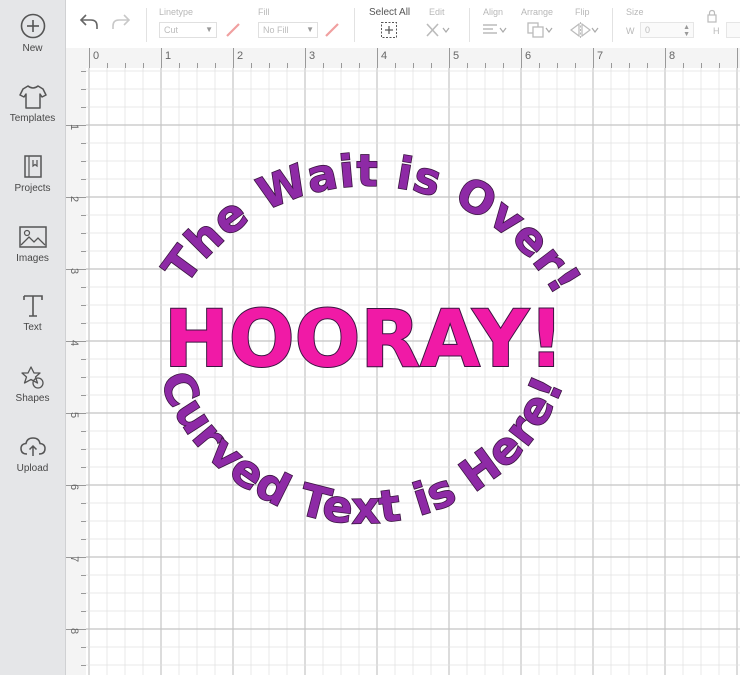 This screenshot has width=740, height=675. Describe the element at coordinates (437, 12) in the screenshot. I see `edit-label: Edit` at that location.